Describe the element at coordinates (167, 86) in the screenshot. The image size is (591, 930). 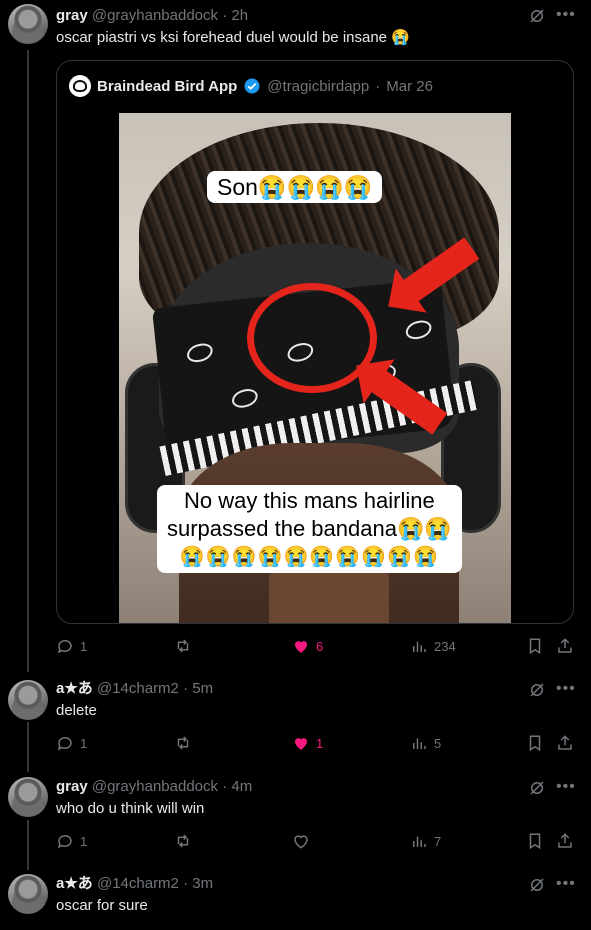
I see `quoted-display-name: Braindead Bird App` at that location.